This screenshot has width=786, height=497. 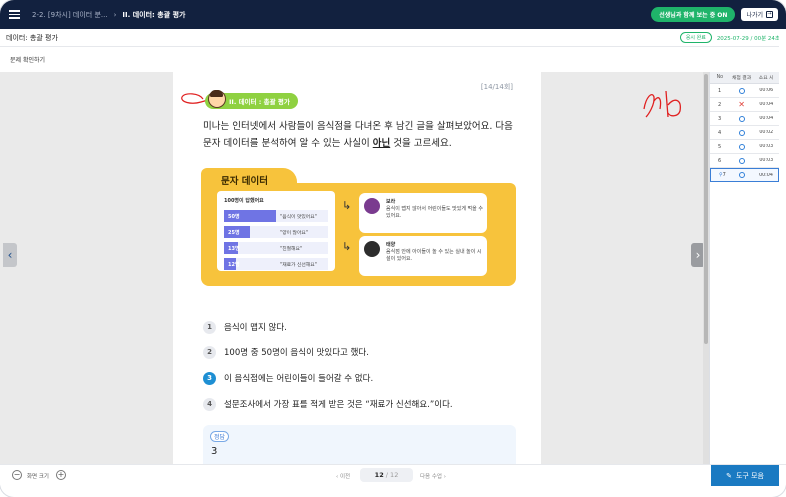 I want to click on exit-button: 나가기 →, so click(x=759, y=14).